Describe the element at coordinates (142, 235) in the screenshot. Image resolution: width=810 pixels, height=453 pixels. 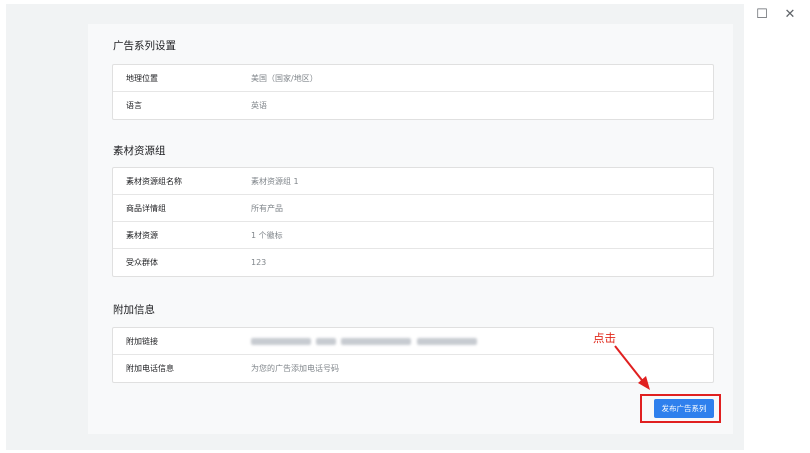
I see `row-label-assets: 素材资源` at that location.